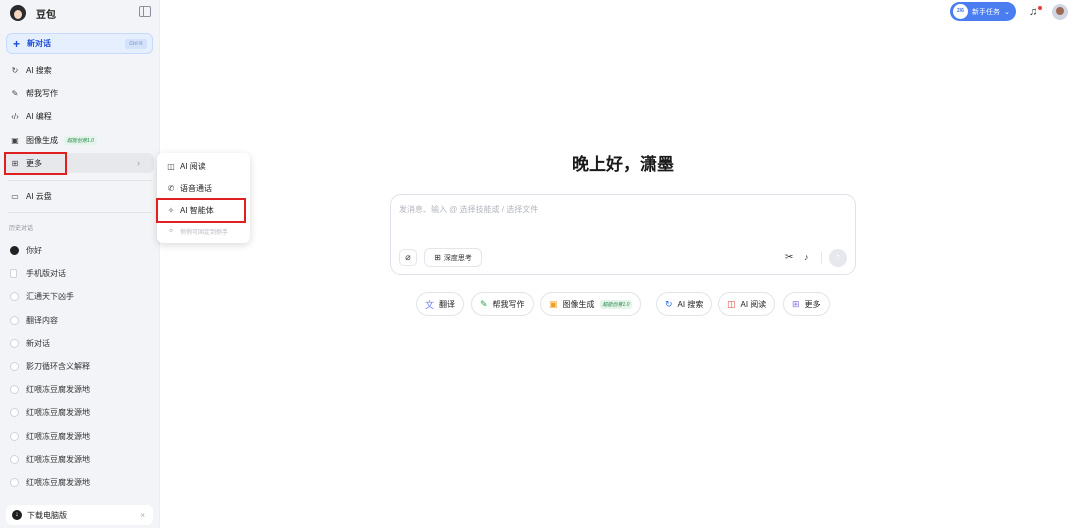 This screenshot has width=1080, height=528. What do you see at coordinates (145, 11) in the screenshot?
I see `sidebar-collapse-icon` at bounding box center [145, 11].